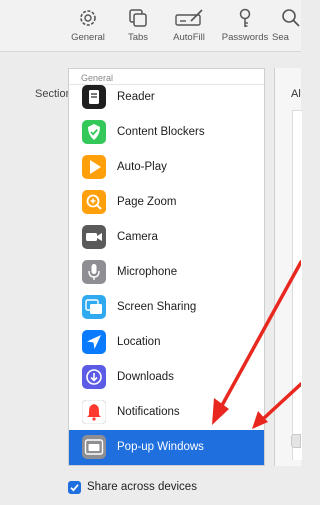  I want to click on right-panel-heading: Al, so click(296, 94).